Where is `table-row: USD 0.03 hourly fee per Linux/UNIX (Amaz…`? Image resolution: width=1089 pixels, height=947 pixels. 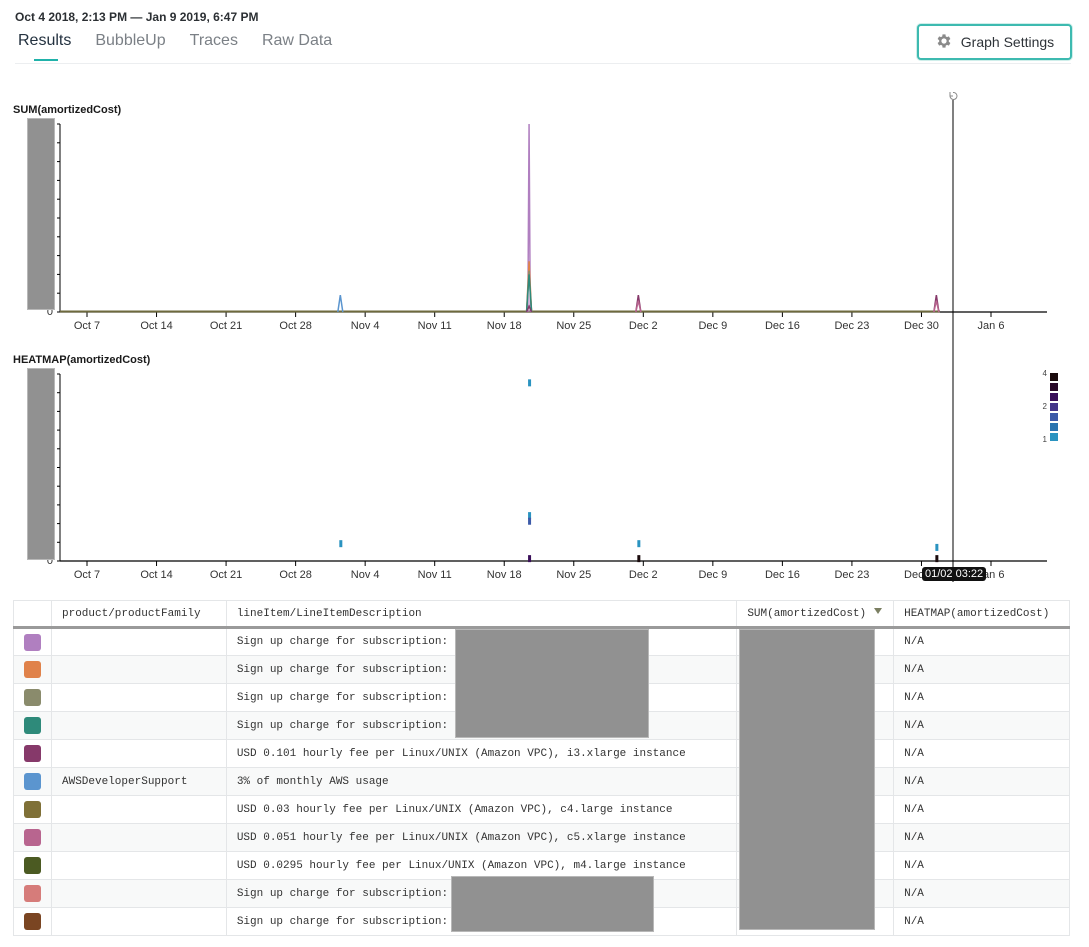 table-row: USD 0.03 hourly fee per Linux/UNIX (Amaz… is located at coordinates (541, 809).